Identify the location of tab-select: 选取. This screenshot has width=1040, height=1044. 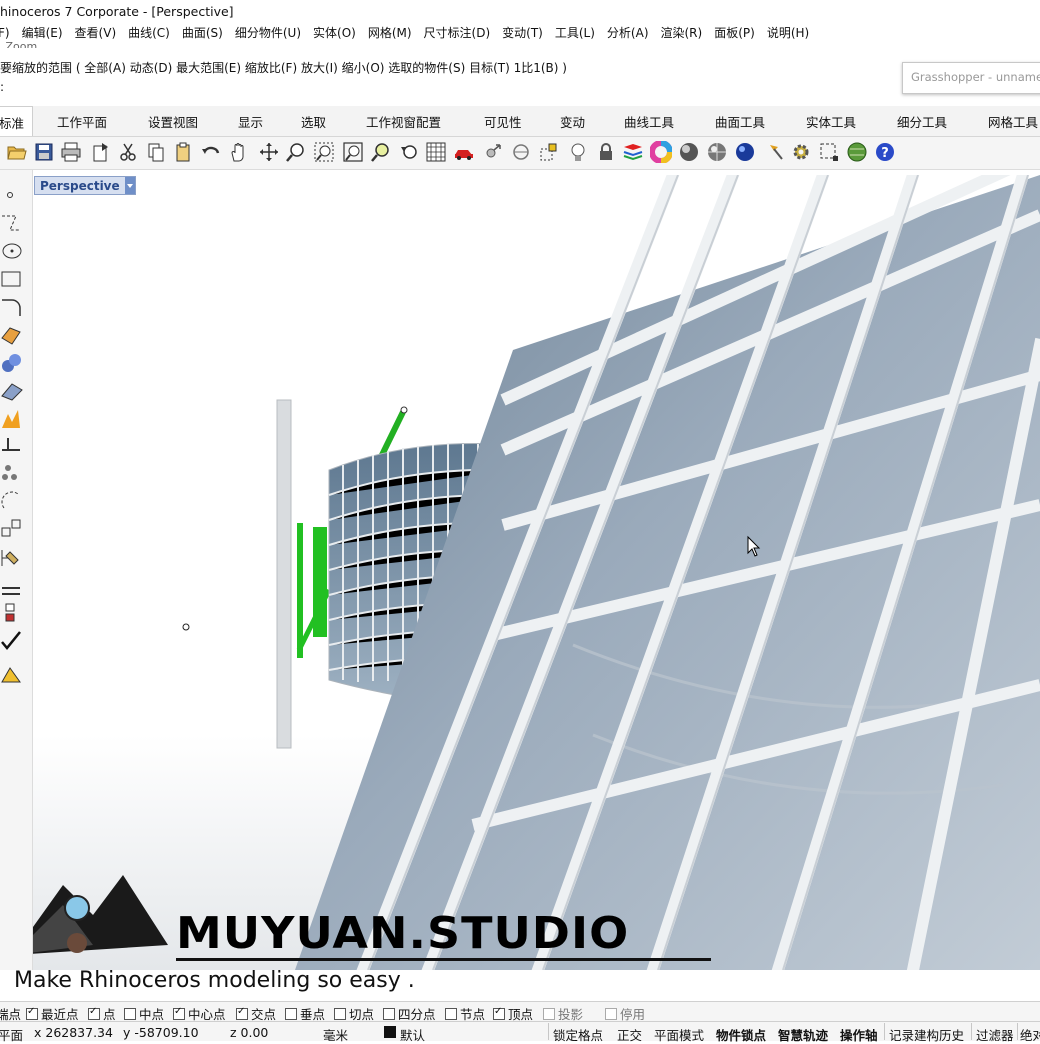
(313, 121).